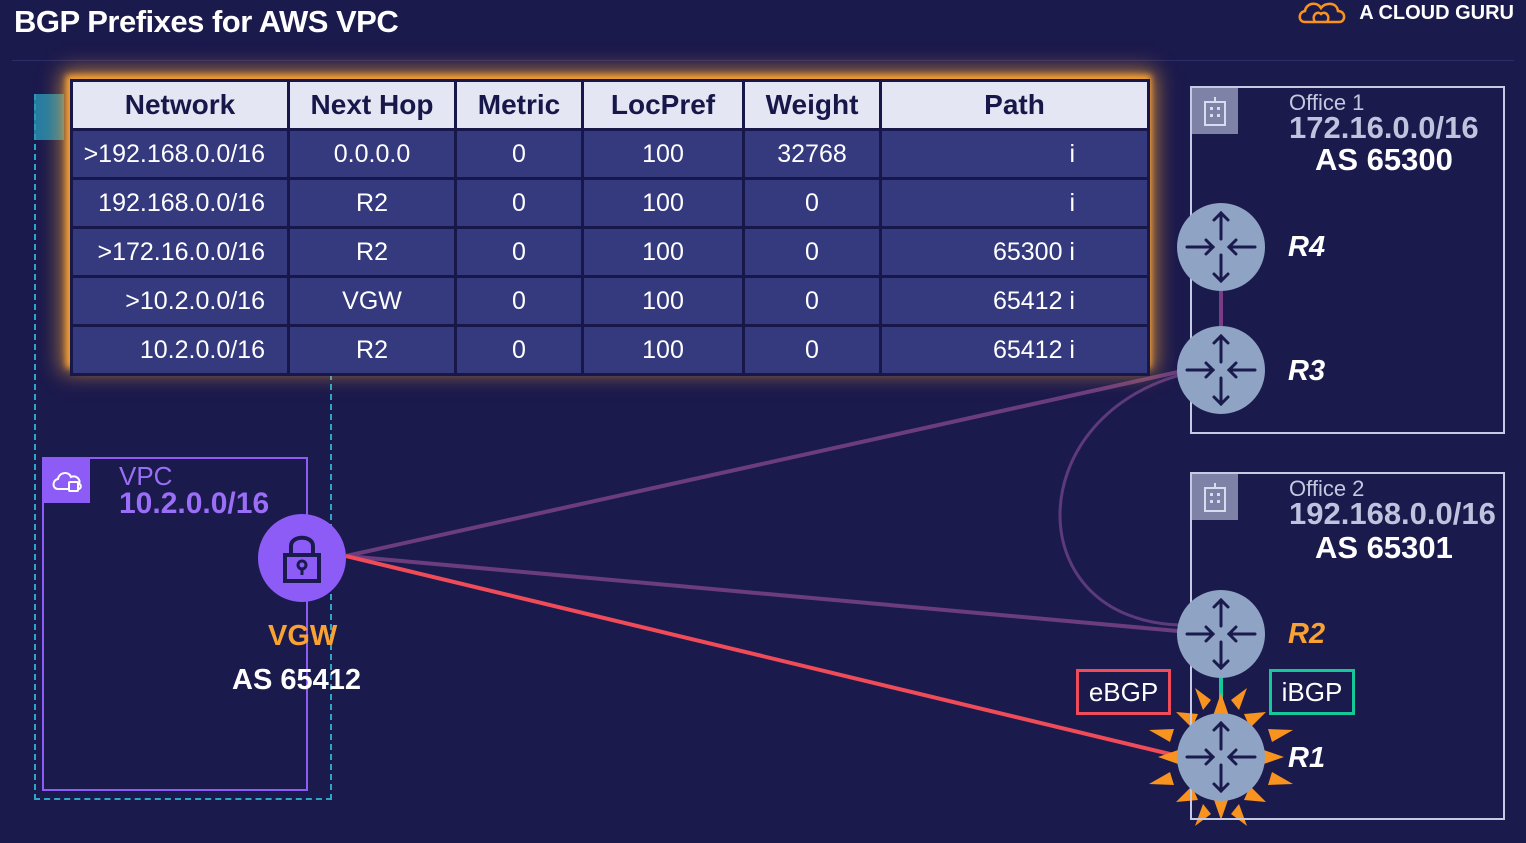 Image resolution: width=1526 pixels, height=843 pixels. What do you see at coordinates (194, 503) in the screenshot?
I see `vpc-cidr: 10.2.0.0/16` at bounding box center [194, 503].